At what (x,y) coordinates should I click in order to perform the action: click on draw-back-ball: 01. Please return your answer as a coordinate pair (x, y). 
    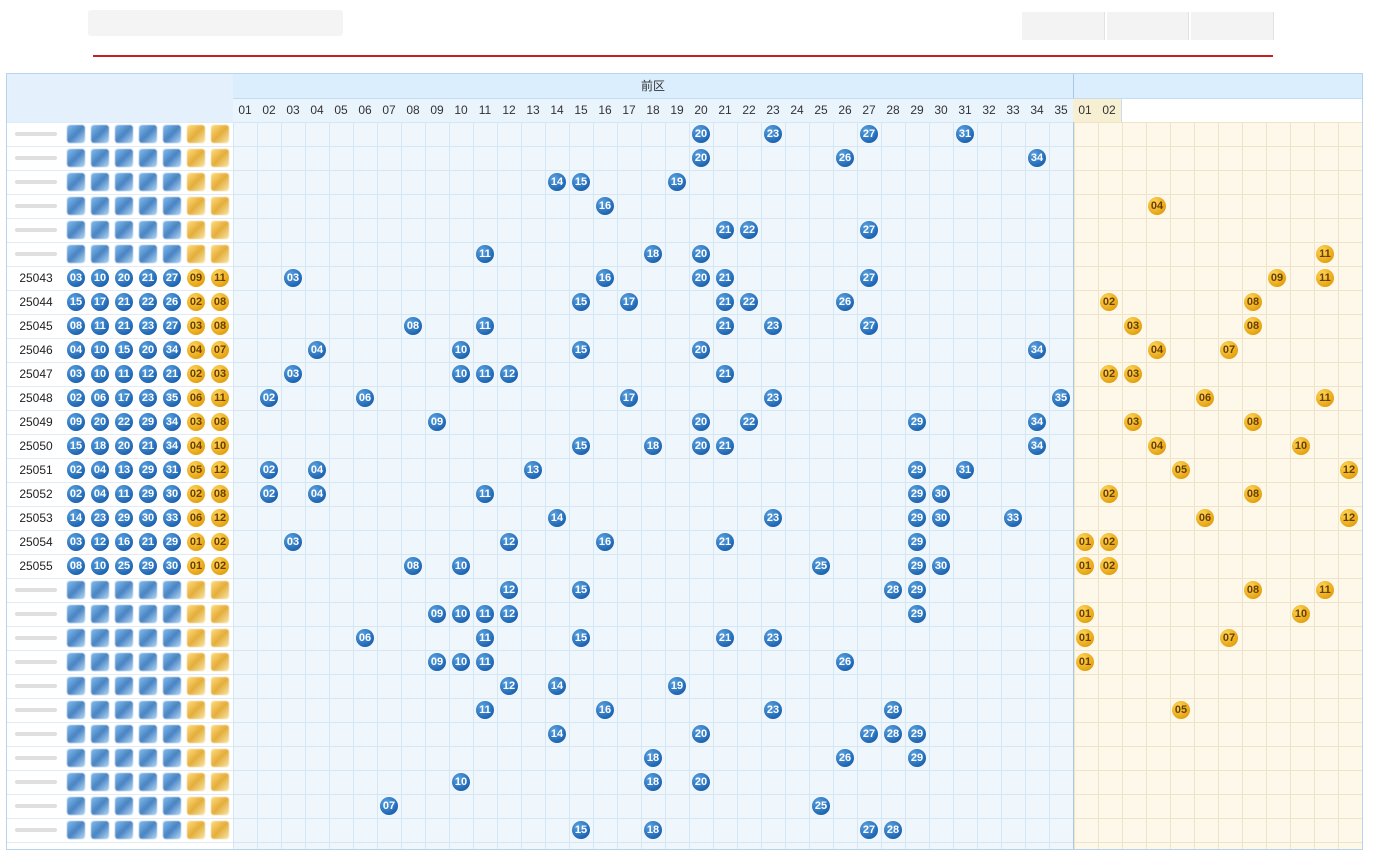
    Looking at the image, I should click on (196, 542).